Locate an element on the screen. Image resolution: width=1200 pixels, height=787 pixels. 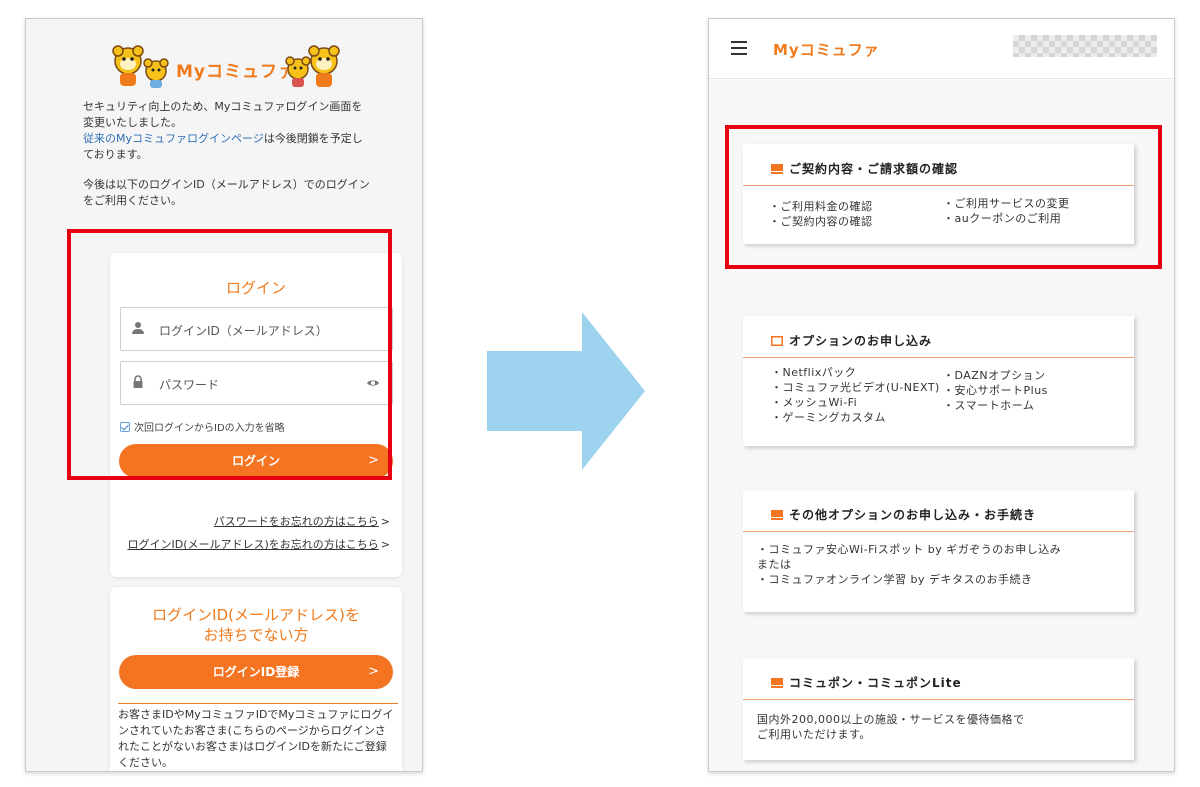
forgot-id-link: ログインID(メールアドレス)をお忘れの方はこちら > is located at coordinates (258, 544).